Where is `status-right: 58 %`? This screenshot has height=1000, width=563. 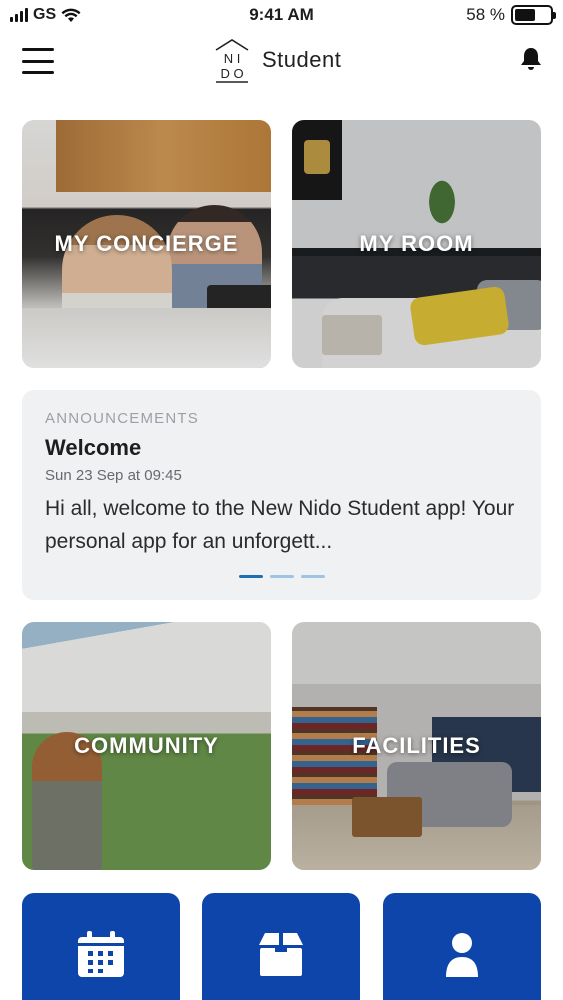 status-right: 58 % is located at coordinates (511, 15).